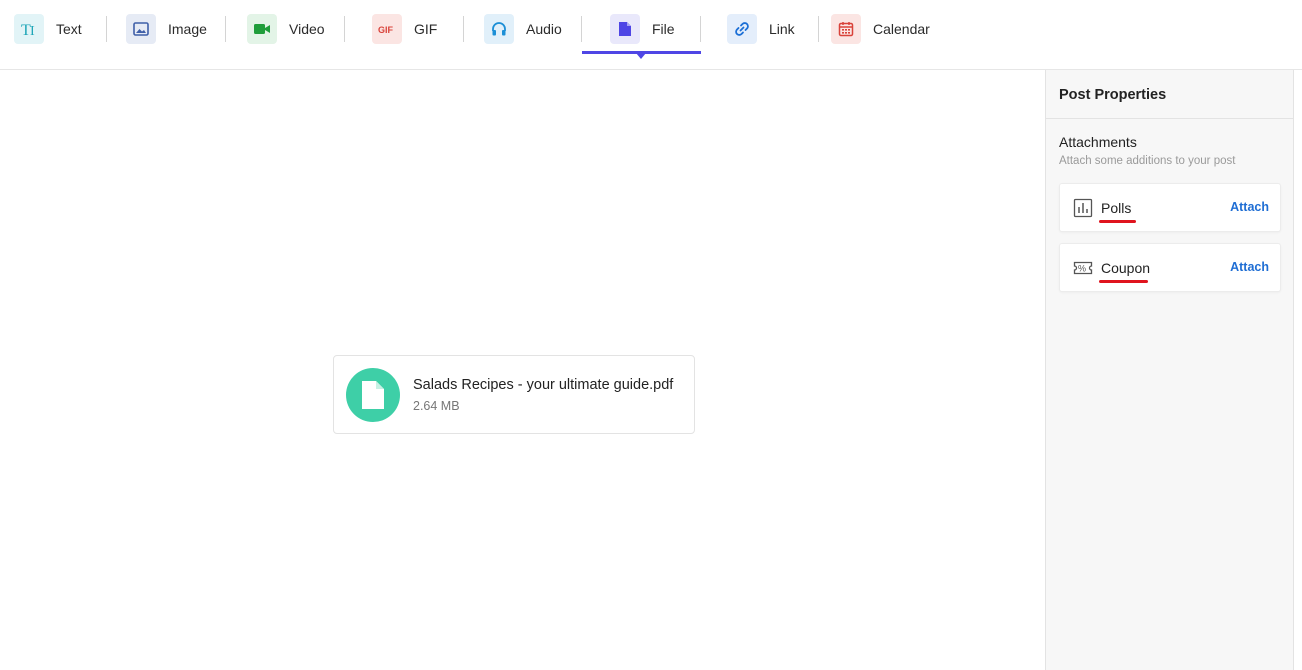 The width and height of the screenshot is (1302, 670). Describe the element at coordinates (1170, 207) in the screenshot. I see `attachment-polls: Polls Attach` at that location.